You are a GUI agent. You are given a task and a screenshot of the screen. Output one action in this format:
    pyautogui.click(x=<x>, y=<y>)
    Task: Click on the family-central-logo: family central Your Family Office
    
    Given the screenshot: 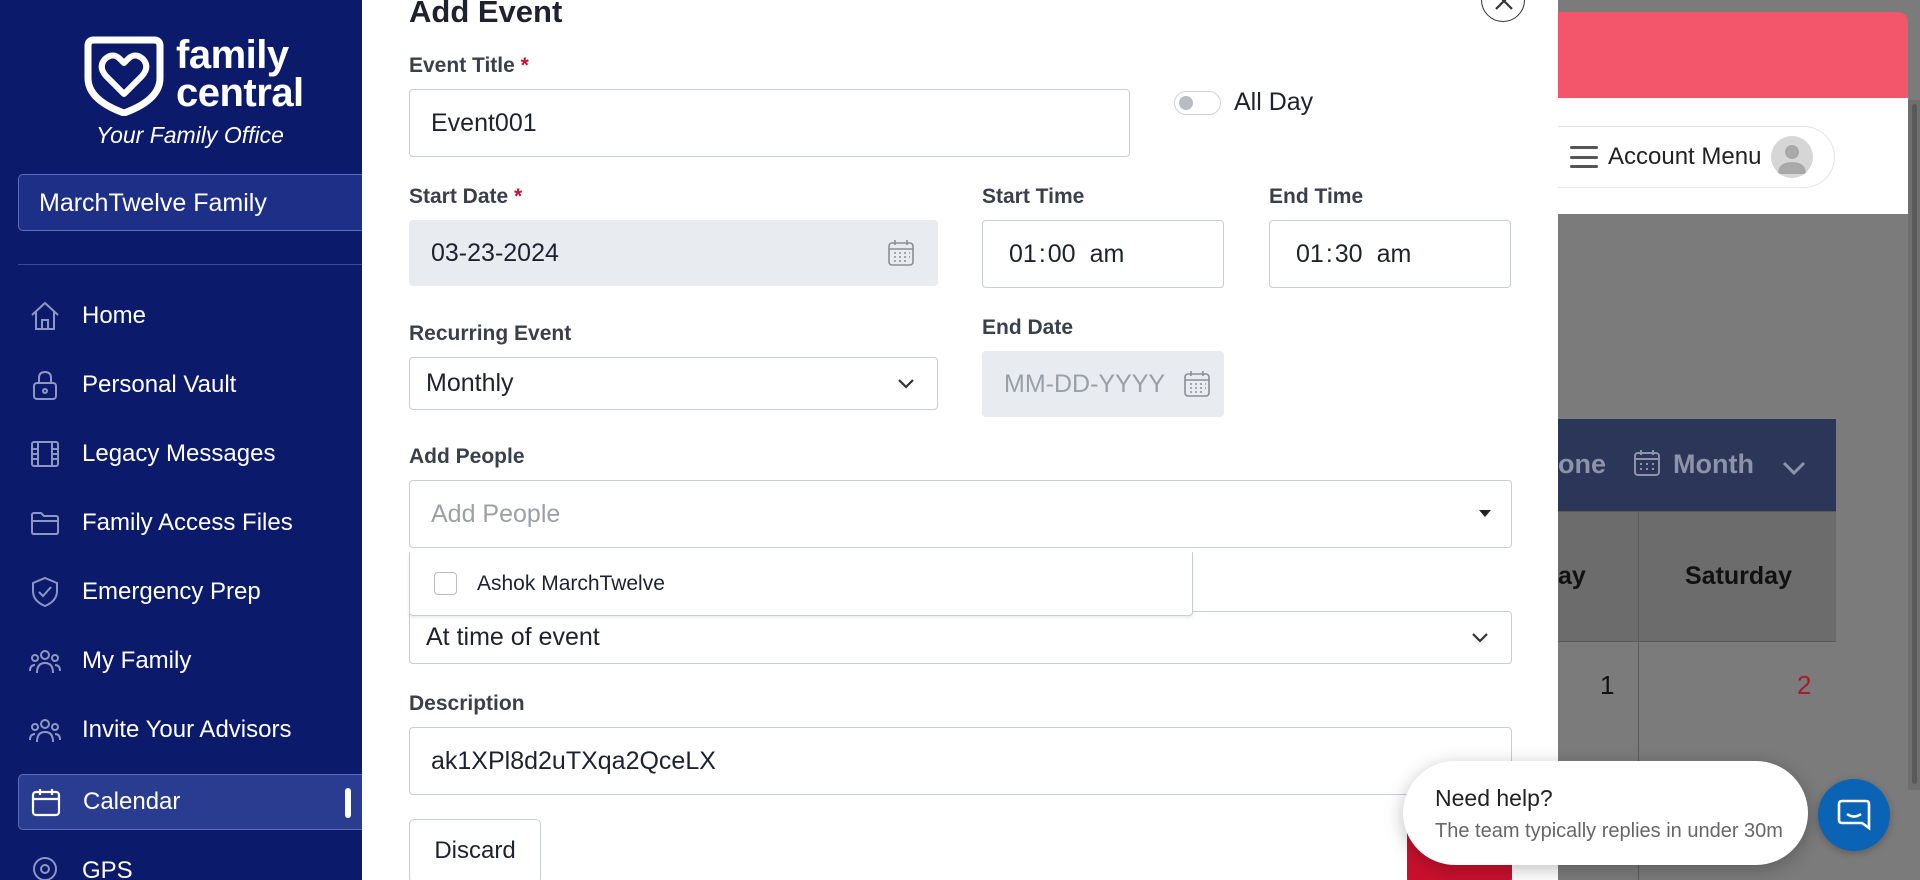 What is the action you would take?
    pyautogui.click(x=194, y=94)
    